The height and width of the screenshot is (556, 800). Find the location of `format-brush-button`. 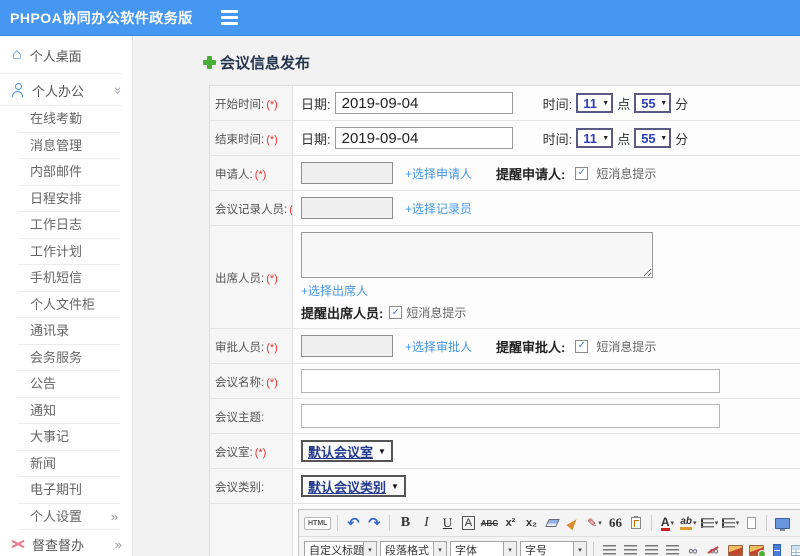

format-brush-button is located at coordinates (573, 523).